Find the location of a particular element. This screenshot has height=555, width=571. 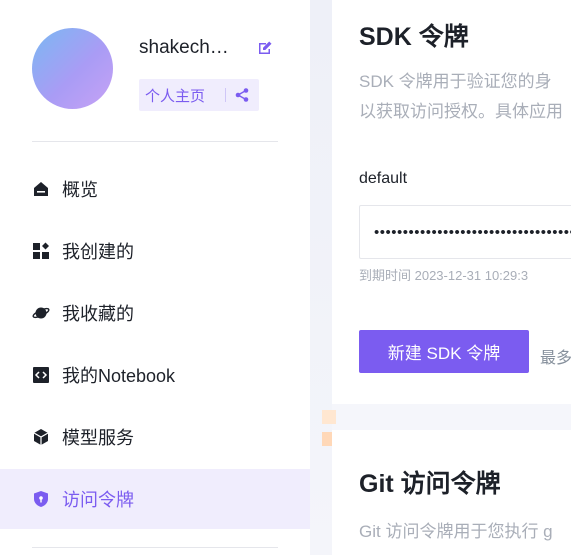

token-field: •••••••••••••••••••••••••••••••••••• is located at coordinates (465, 232).